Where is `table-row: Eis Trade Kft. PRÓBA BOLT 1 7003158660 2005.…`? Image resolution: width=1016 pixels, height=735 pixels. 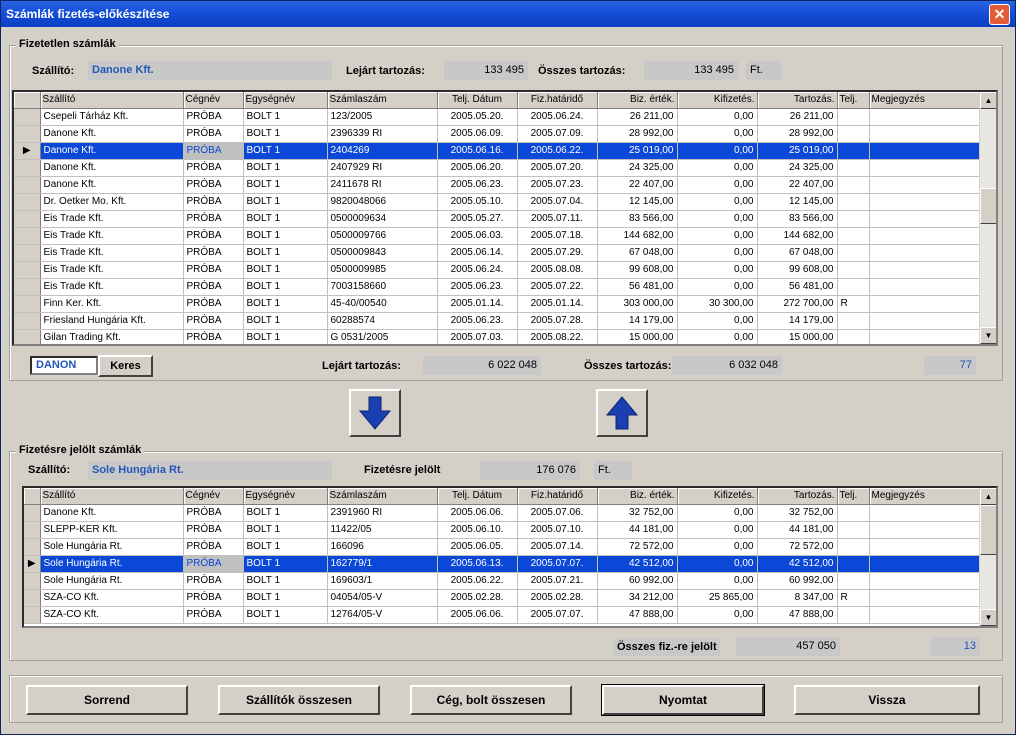 table-row: Eis Trade Kft. PRÓBA BOLT 1 7003158660 2005.… is located at coordinates (497, 287).